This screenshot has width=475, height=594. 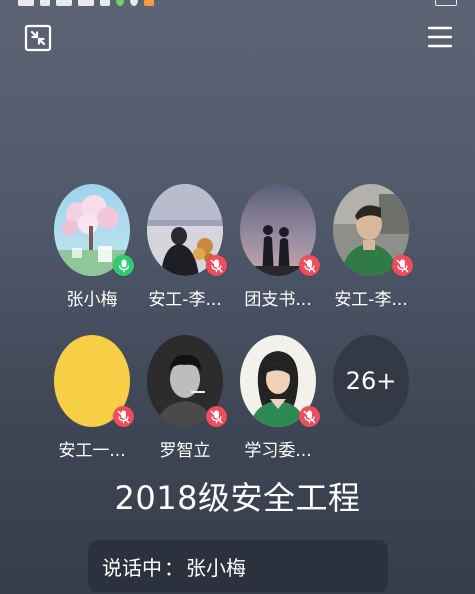 I want to click on mic-active-badge, so click(x=123, y=265).